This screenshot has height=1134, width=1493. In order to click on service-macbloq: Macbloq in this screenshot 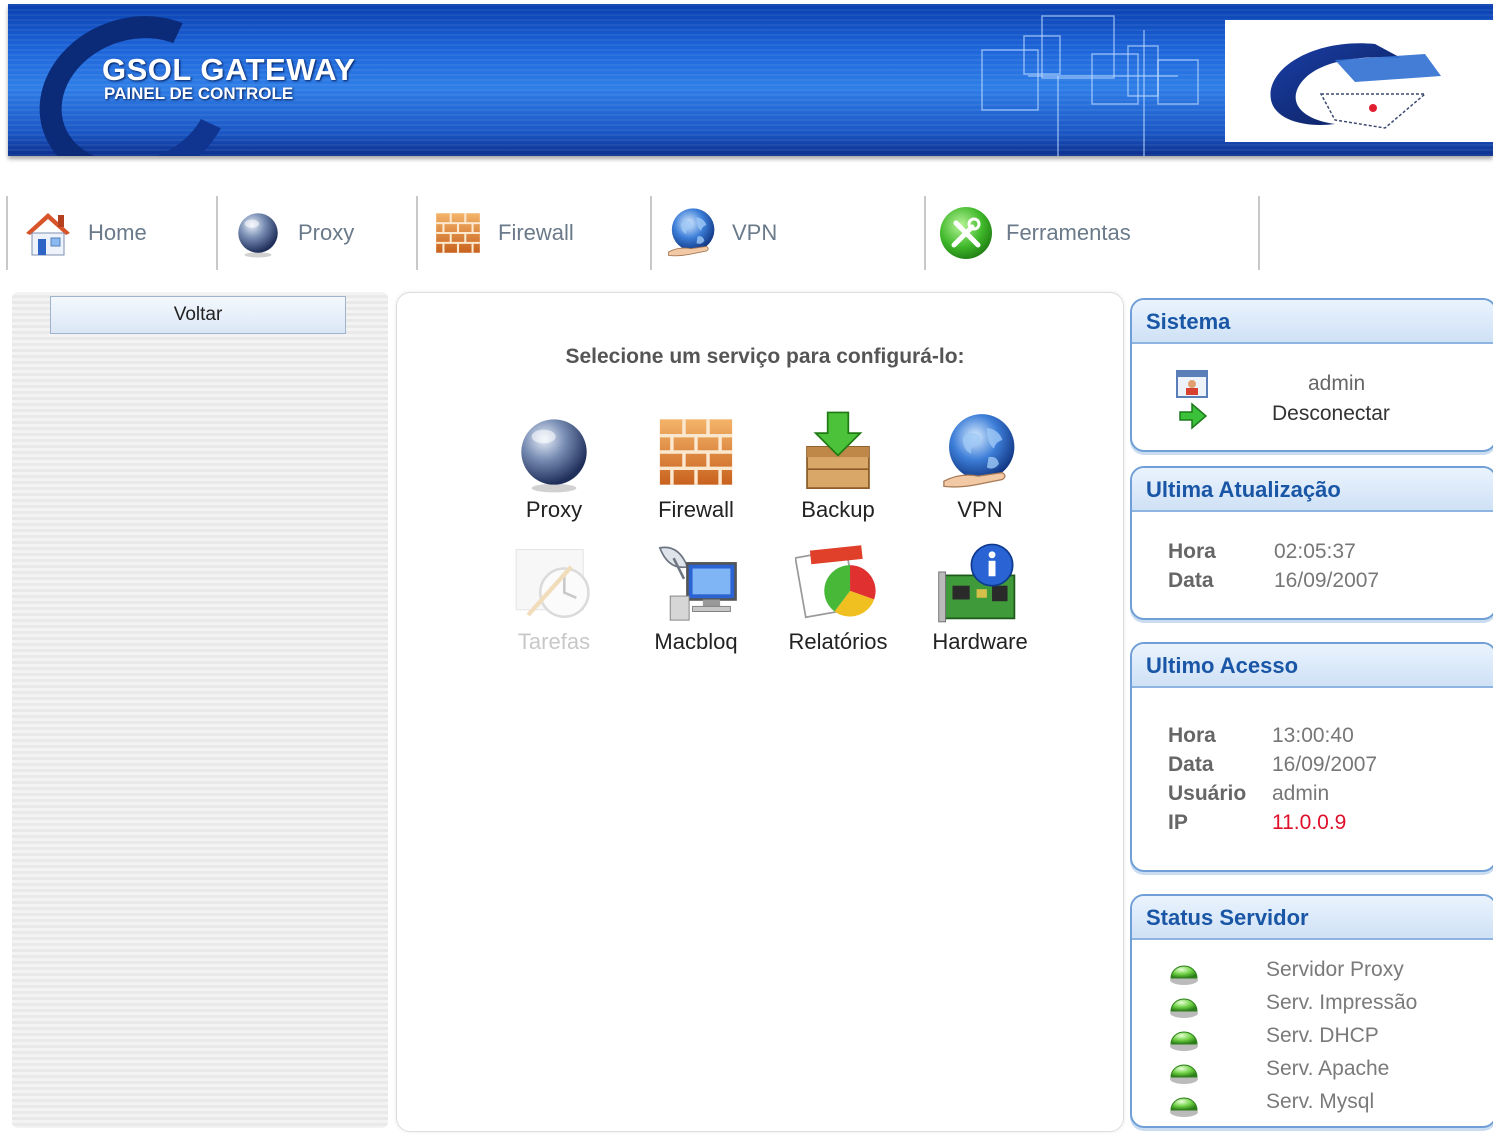, I will do `click(696, 606)`.